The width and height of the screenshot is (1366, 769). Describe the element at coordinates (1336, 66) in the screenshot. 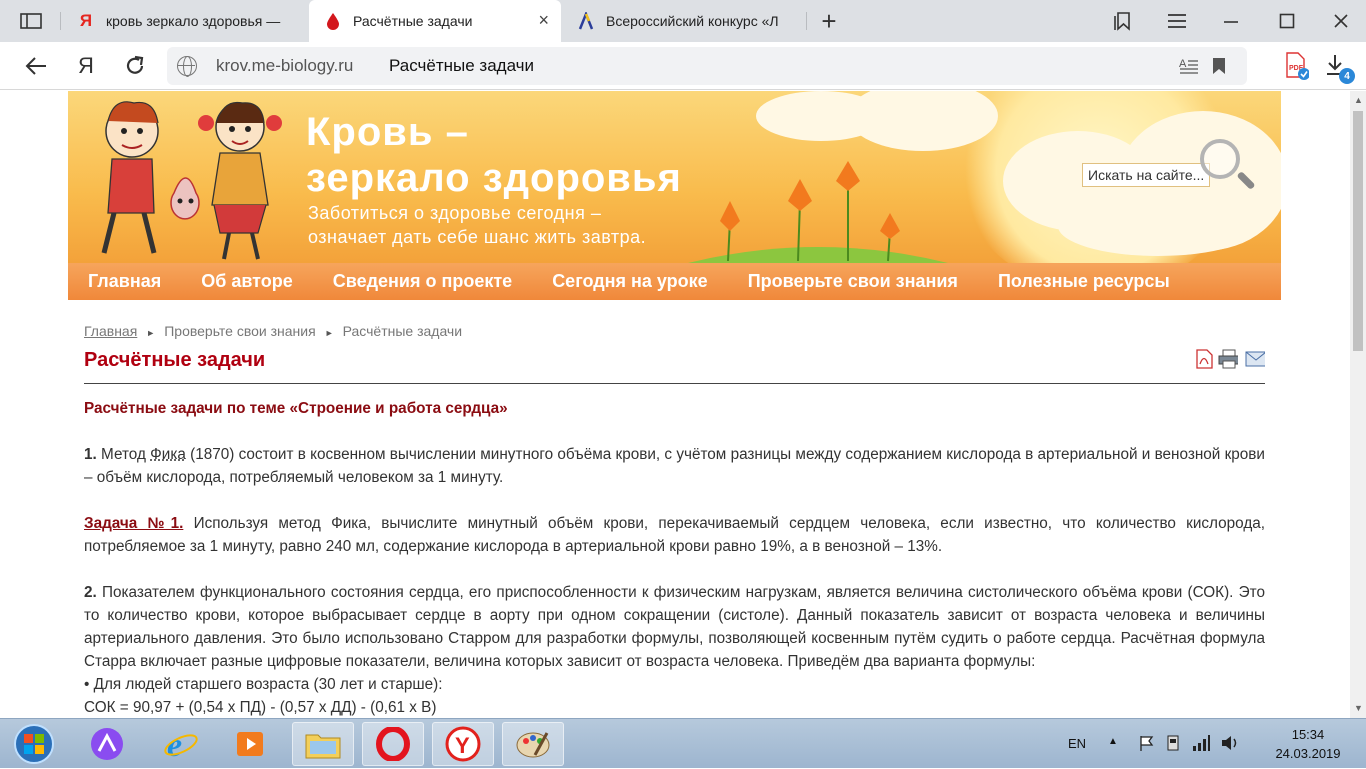

I see `downloads-button: 4` at that location.